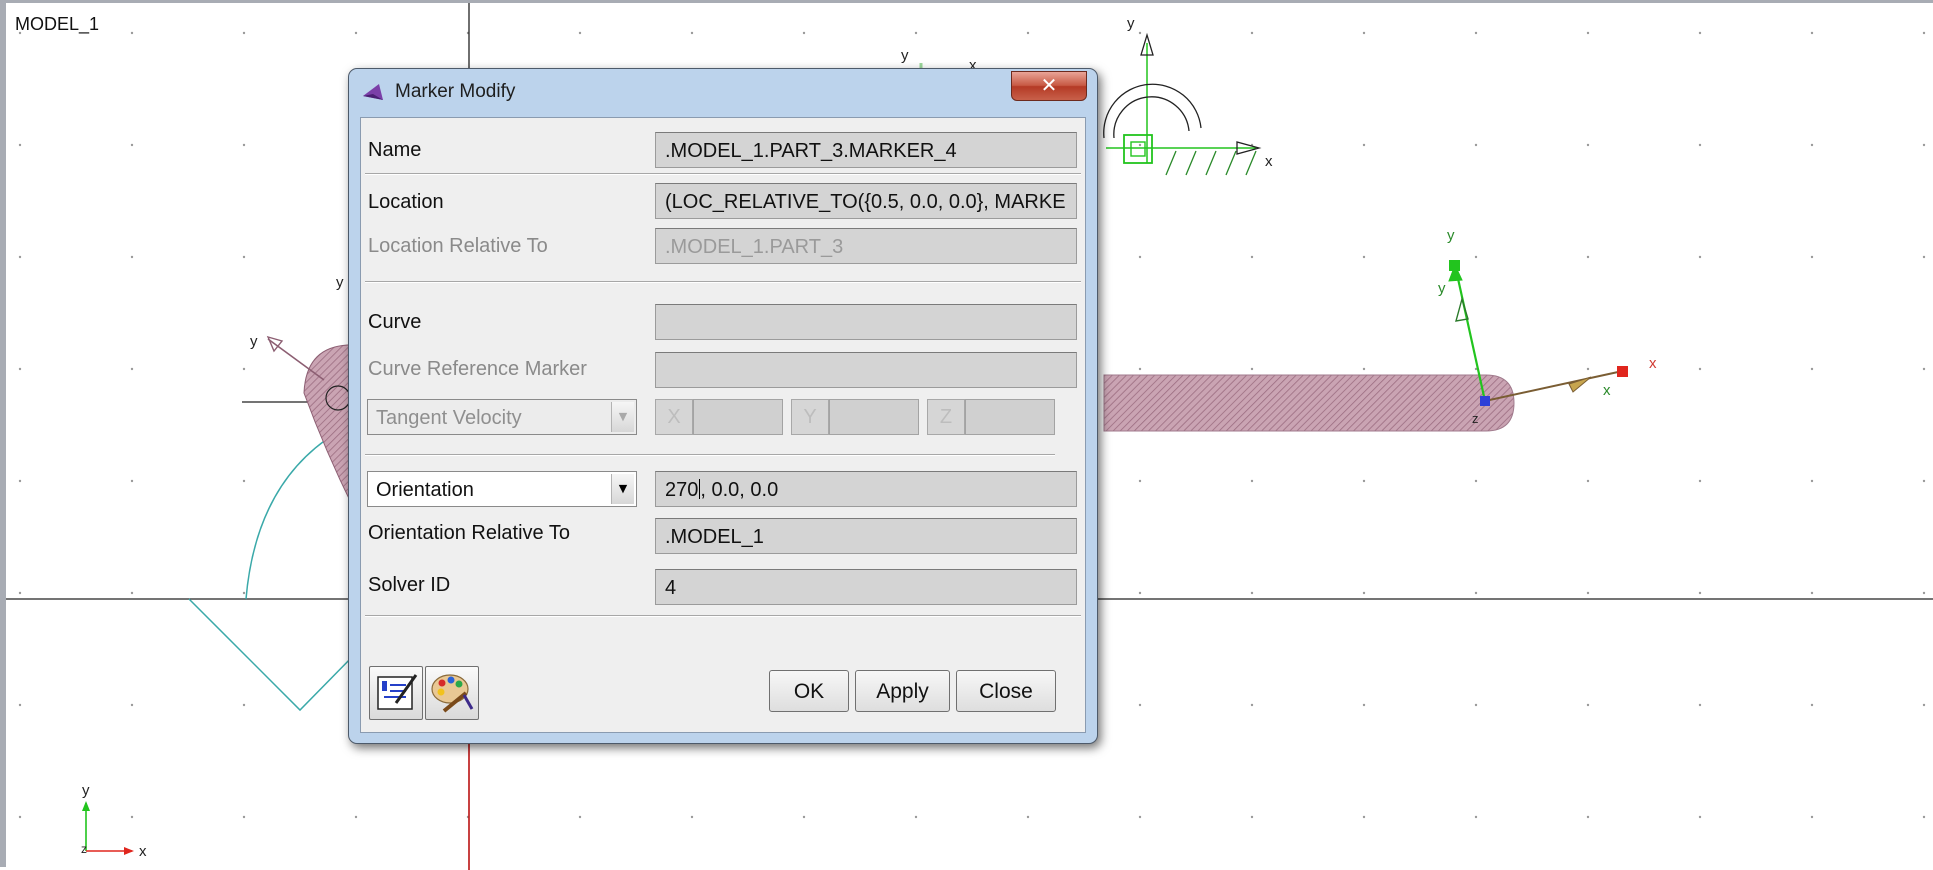 This screenshot has height=870, width=1933. I want to click on orientation-type-selected: Orientation, so click(425, 490).